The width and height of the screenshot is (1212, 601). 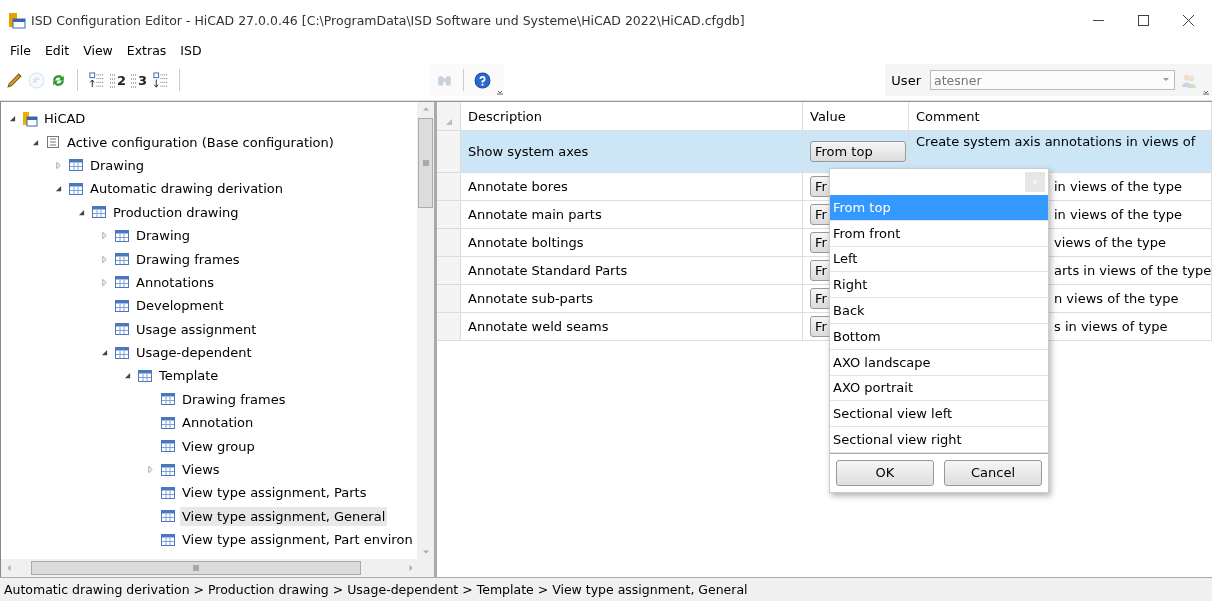 I want to click on table-cell: Annotate boltings, so click(x=632, y=242).